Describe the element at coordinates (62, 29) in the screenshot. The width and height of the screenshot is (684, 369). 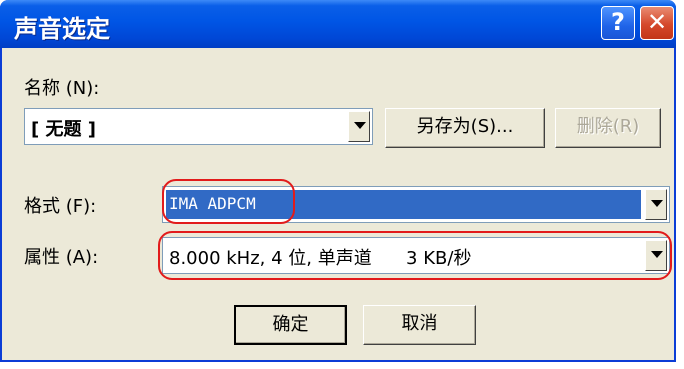
I see `window-title: 声音选定` at that location.